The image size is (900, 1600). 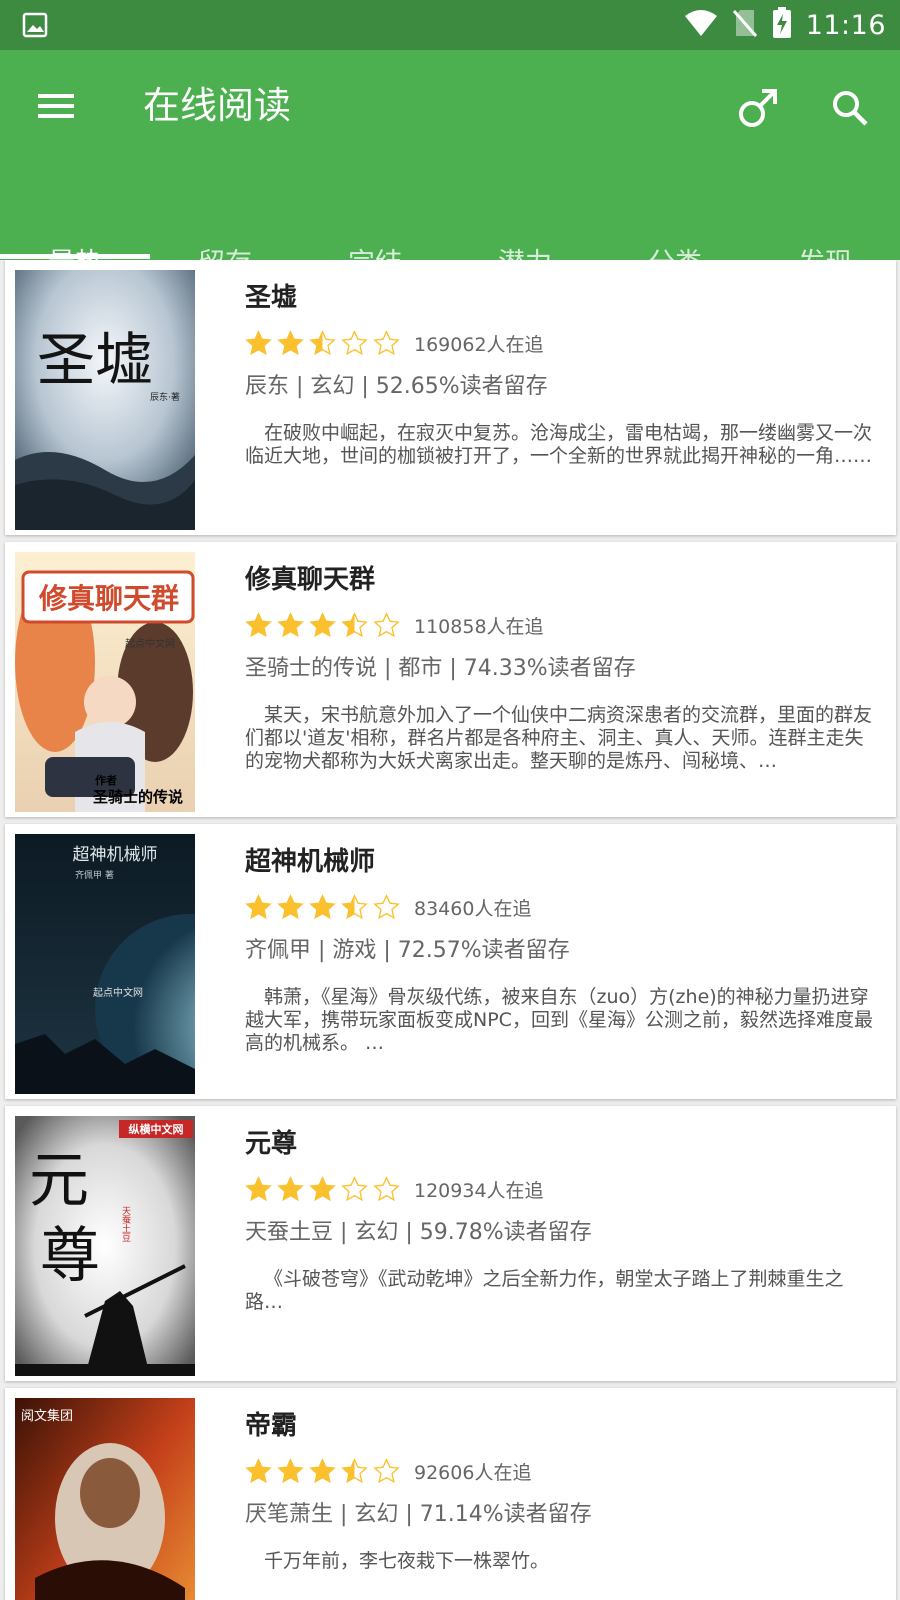 I want to click on book-title: 帝霸, so click(x=271, y=1426).